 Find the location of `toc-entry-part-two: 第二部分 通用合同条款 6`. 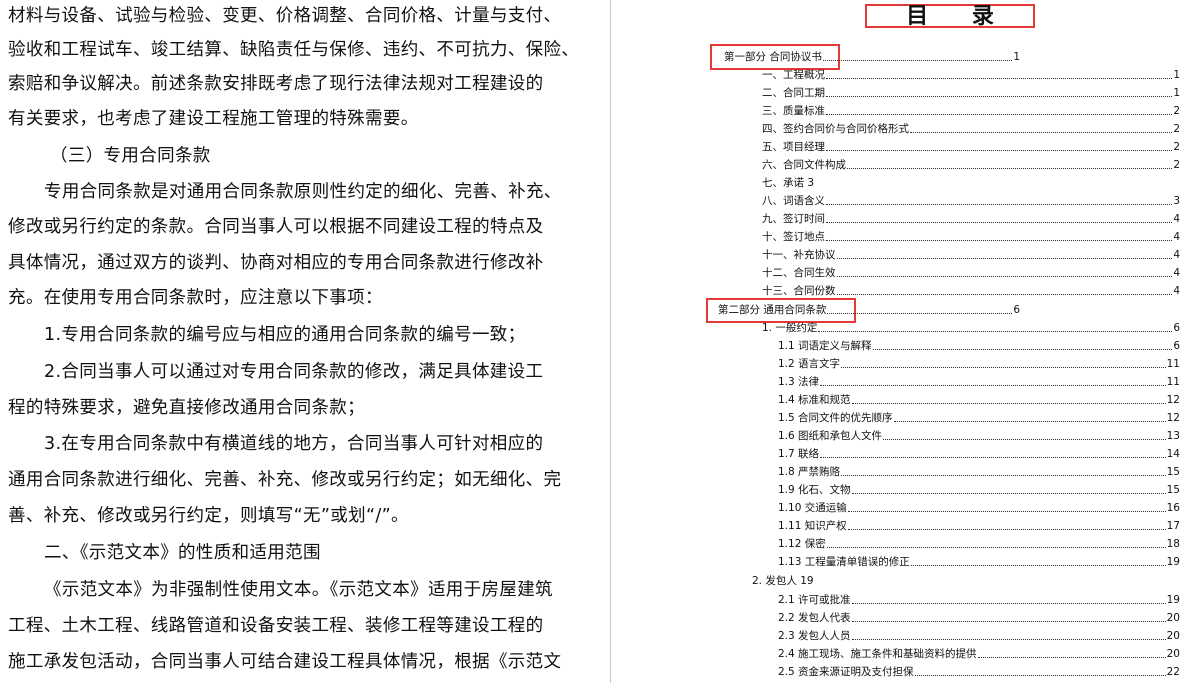

toc-entry-part-two: 第二部分 通用合同条款 6 is located at coordinates (869, 310).